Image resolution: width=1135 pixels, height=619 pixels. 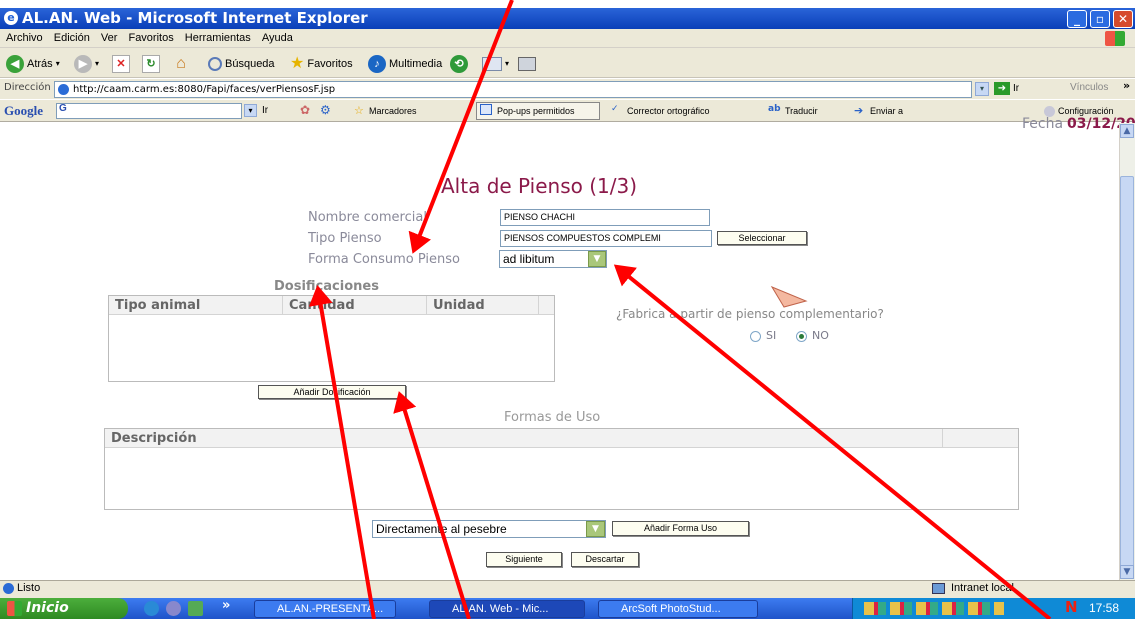 I want to click on popups-label: Pop-ups permitidos, so click(x=536, y=111).